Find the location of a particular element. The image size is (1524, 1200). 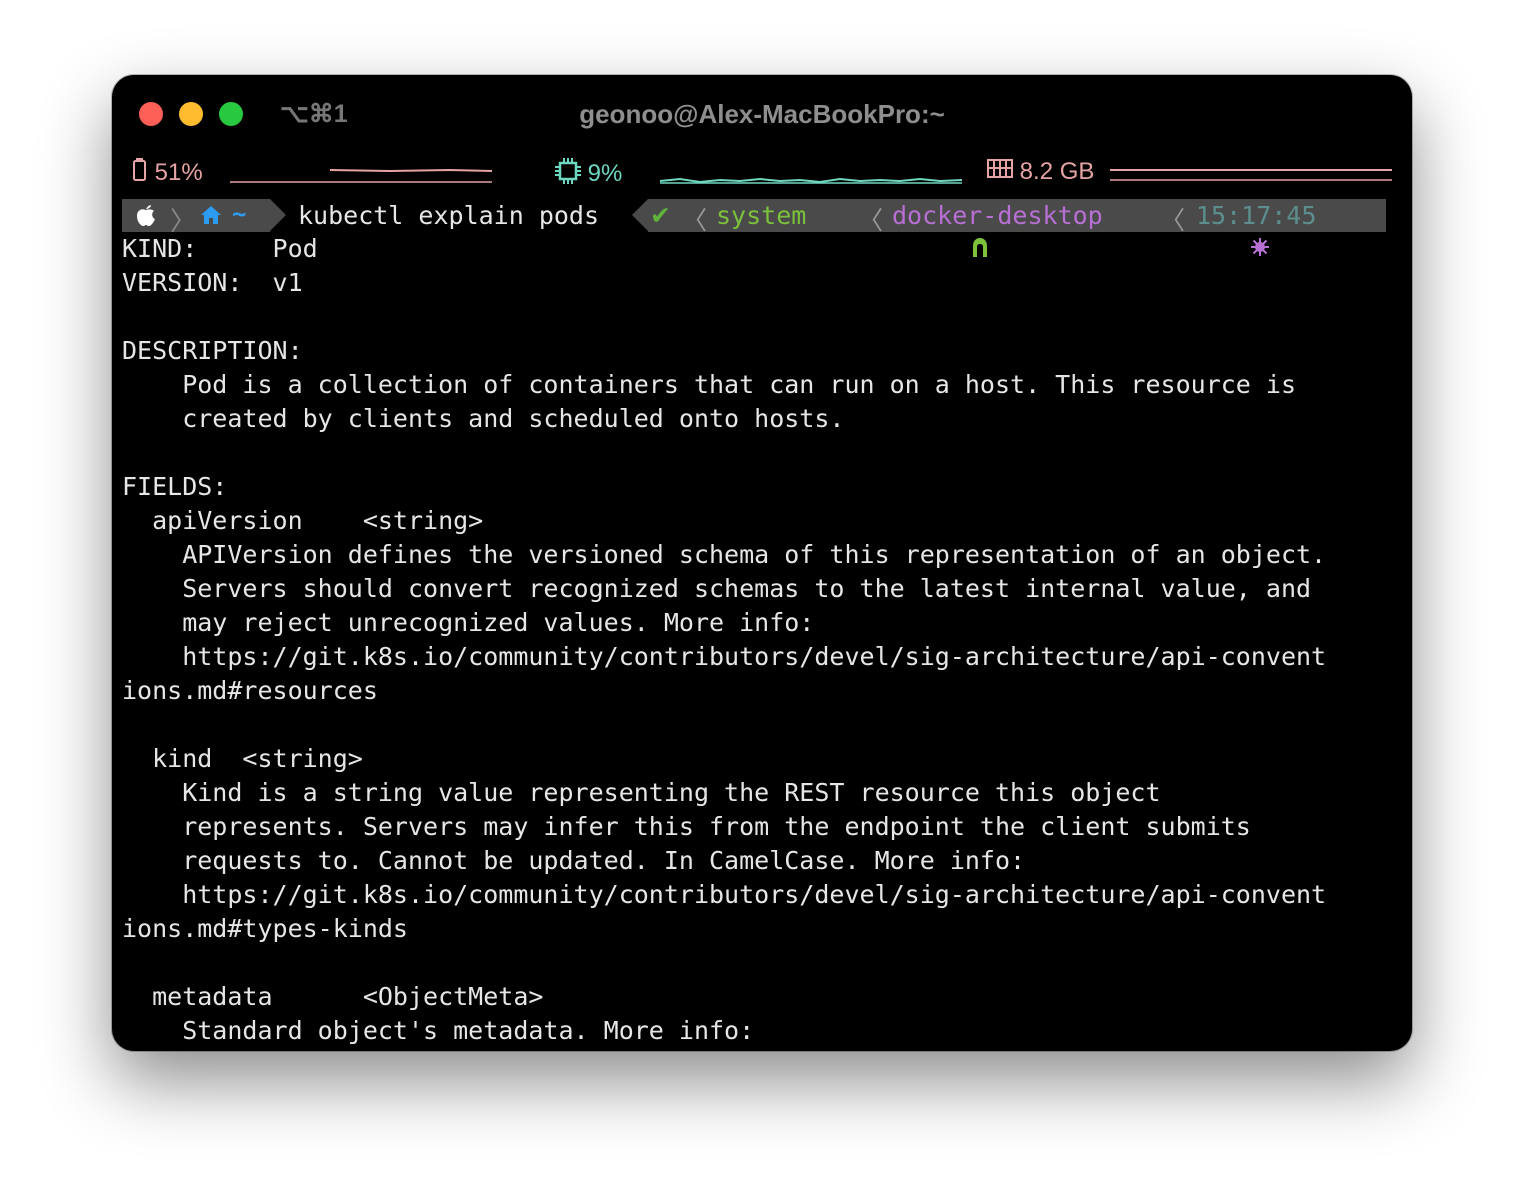

memory-icon is located at coordinates (1000, 172).